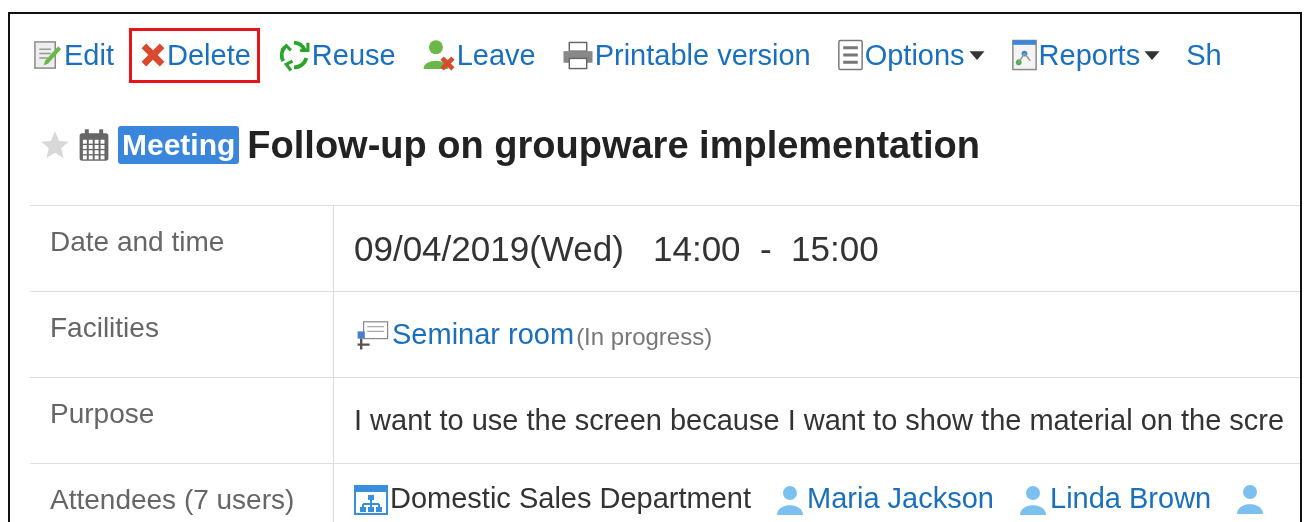  What do you see at coordinates (182, 334) in the screenshot?
I see `field-label: Facilities` at bounding box center [182, 334].